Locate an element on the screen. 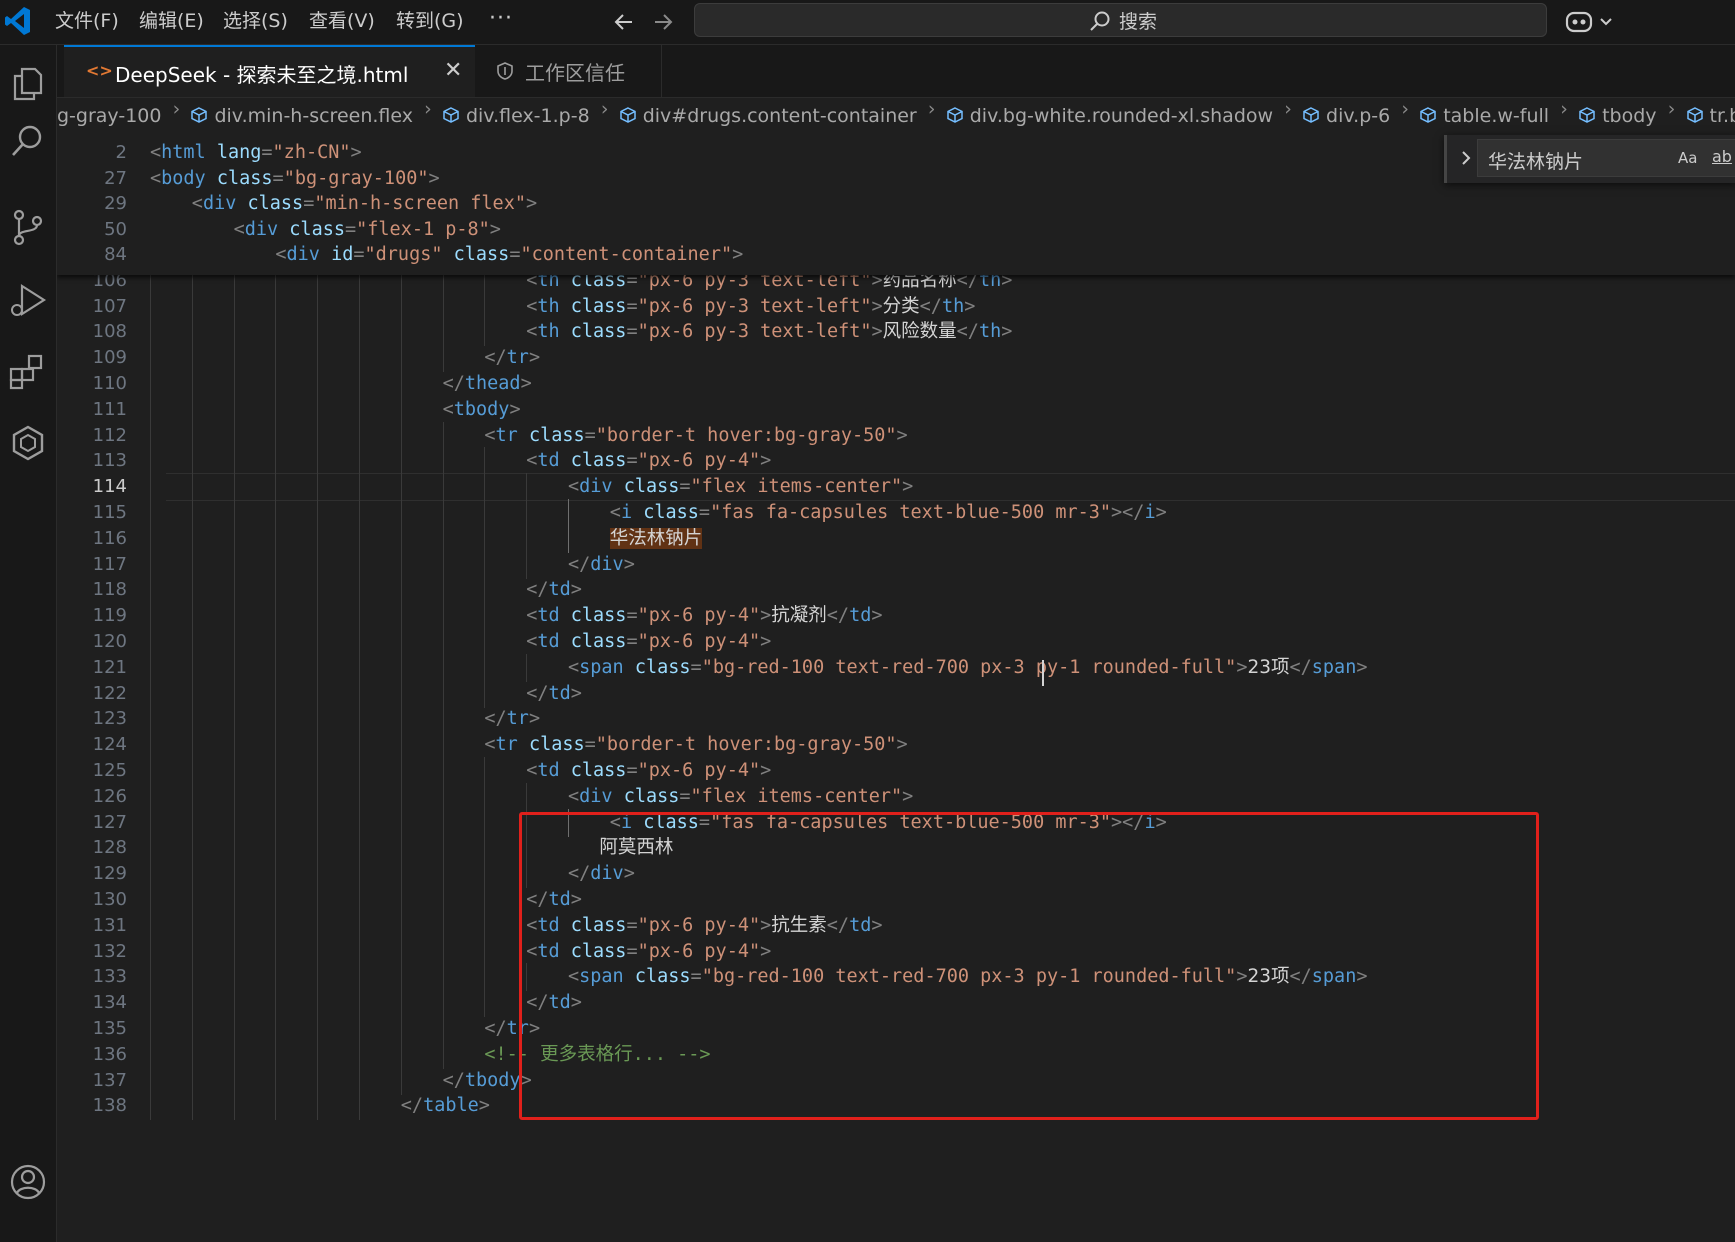 The image size is (1735, 1242). line-number: 50 is located at coordinates (92, 230).